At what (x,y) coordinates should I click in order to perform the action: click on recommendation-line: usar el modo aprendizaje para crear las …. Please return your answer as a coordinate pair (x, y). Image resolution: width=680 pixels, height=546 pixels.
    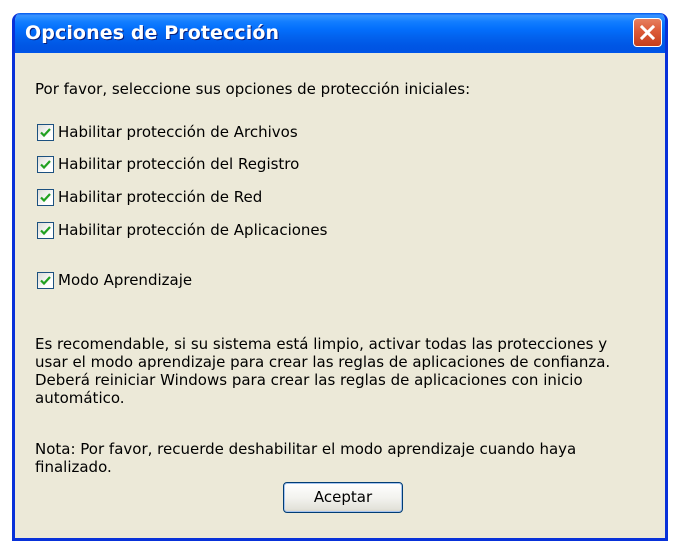
    Looking at the image, I should click on (323, 362).